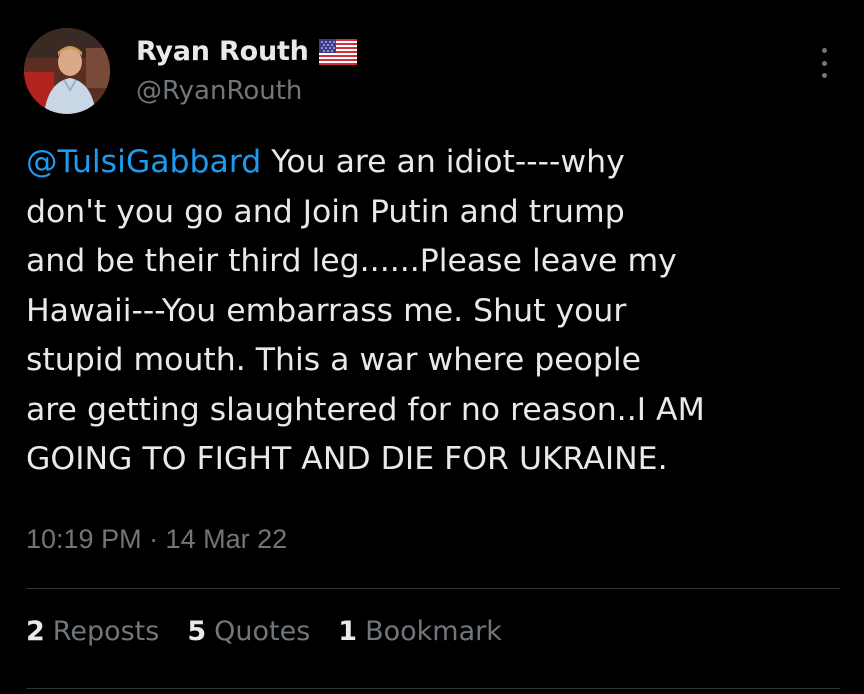 The width and height of the screenshot is (864, 694). What do you see at coordinates (143, 162) in the screenshot?
I see `mention-link: @TulsiGabbard` at bounding box center [143, 162].